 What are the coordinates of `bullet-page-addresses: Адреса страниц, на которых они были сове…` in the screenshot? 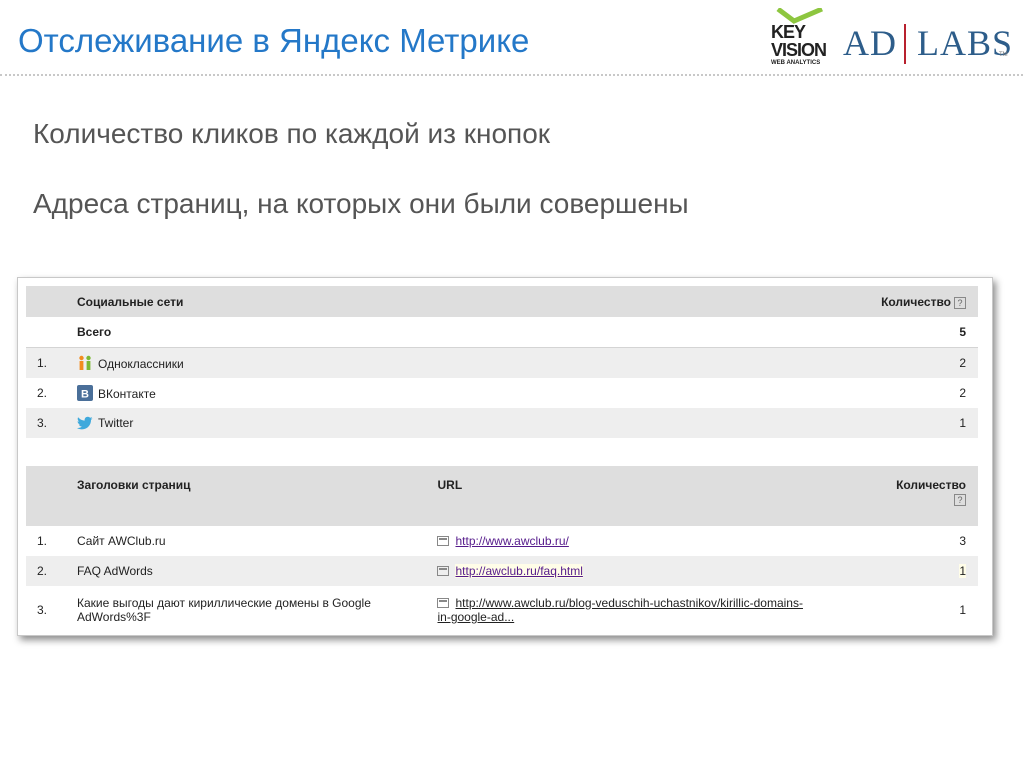 It's located at (361, 203).